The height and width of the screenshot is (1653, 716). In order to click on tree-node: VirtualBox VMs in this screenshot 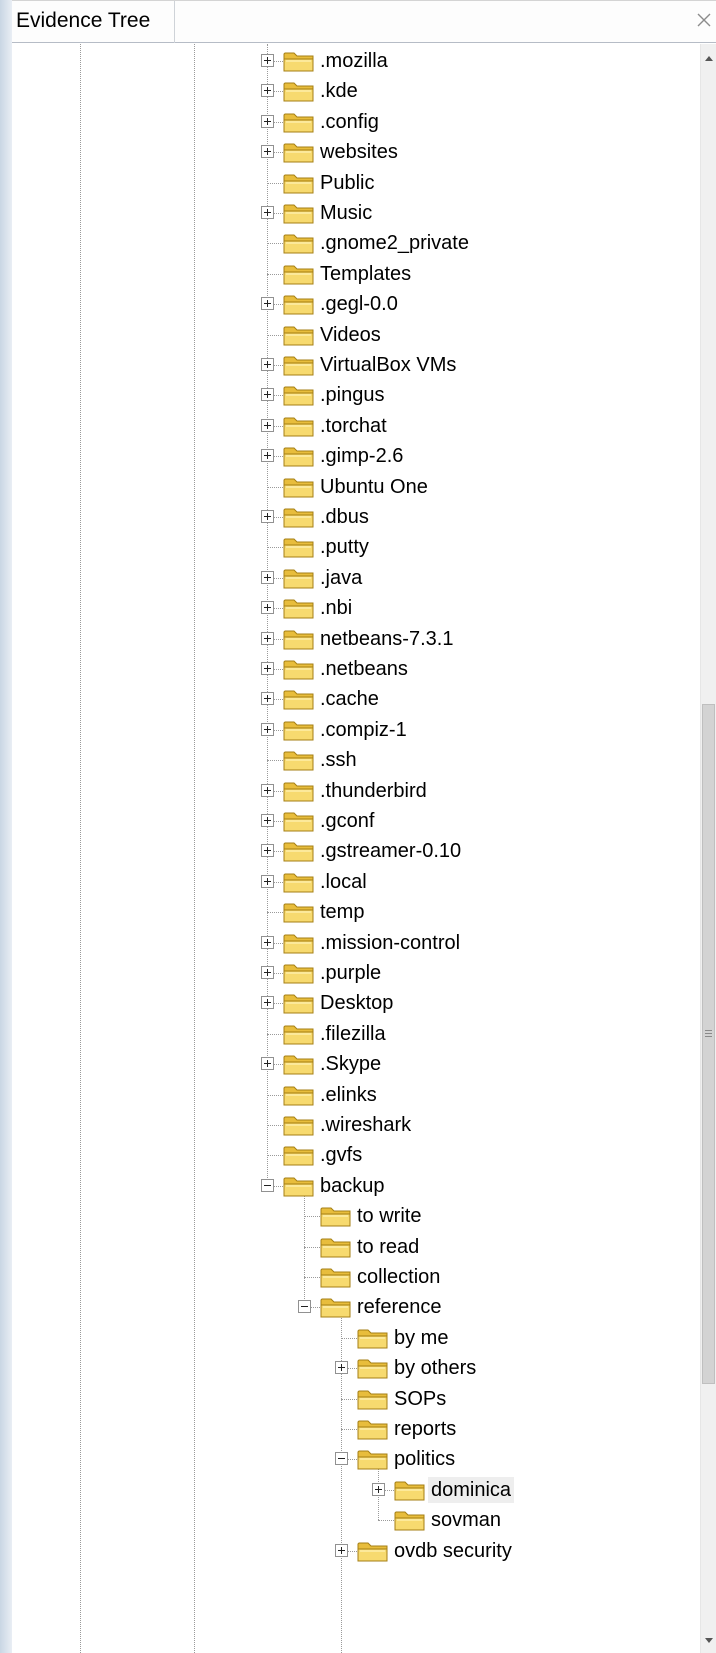, I will do `click(356, 365)`.